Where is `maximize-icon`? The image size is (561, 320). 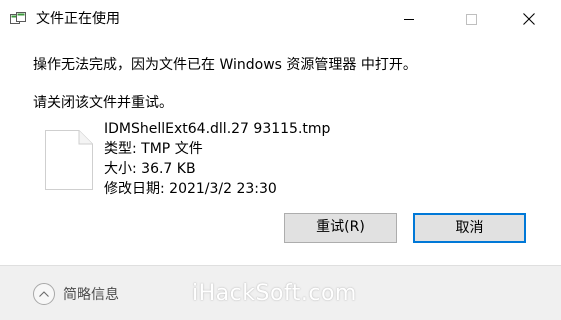
maximize-icon is located at coordinates (471, 19).